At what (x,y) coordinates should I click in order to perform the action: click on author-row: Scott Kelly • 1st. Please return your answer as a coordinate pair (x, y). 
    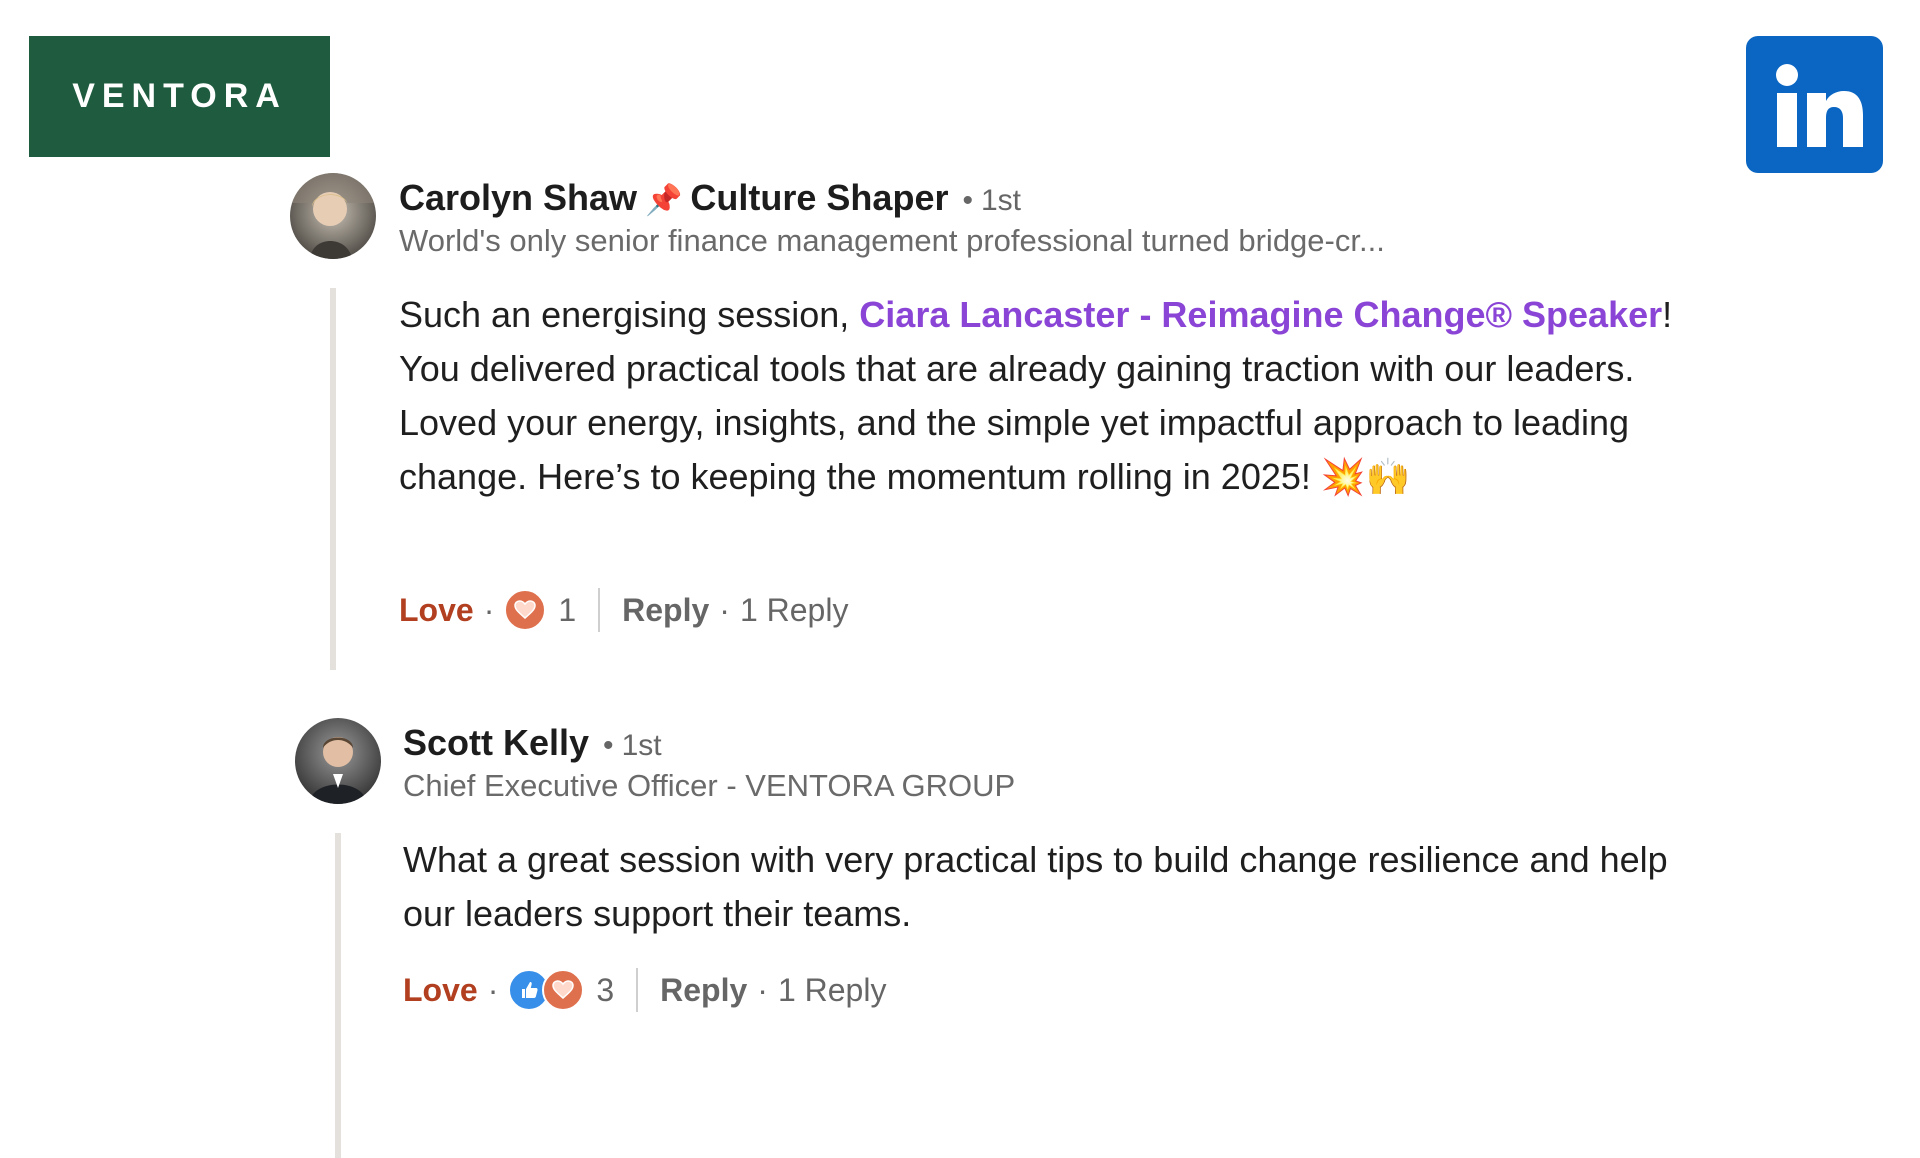
    Looking at the image, I should click on (532, 743).